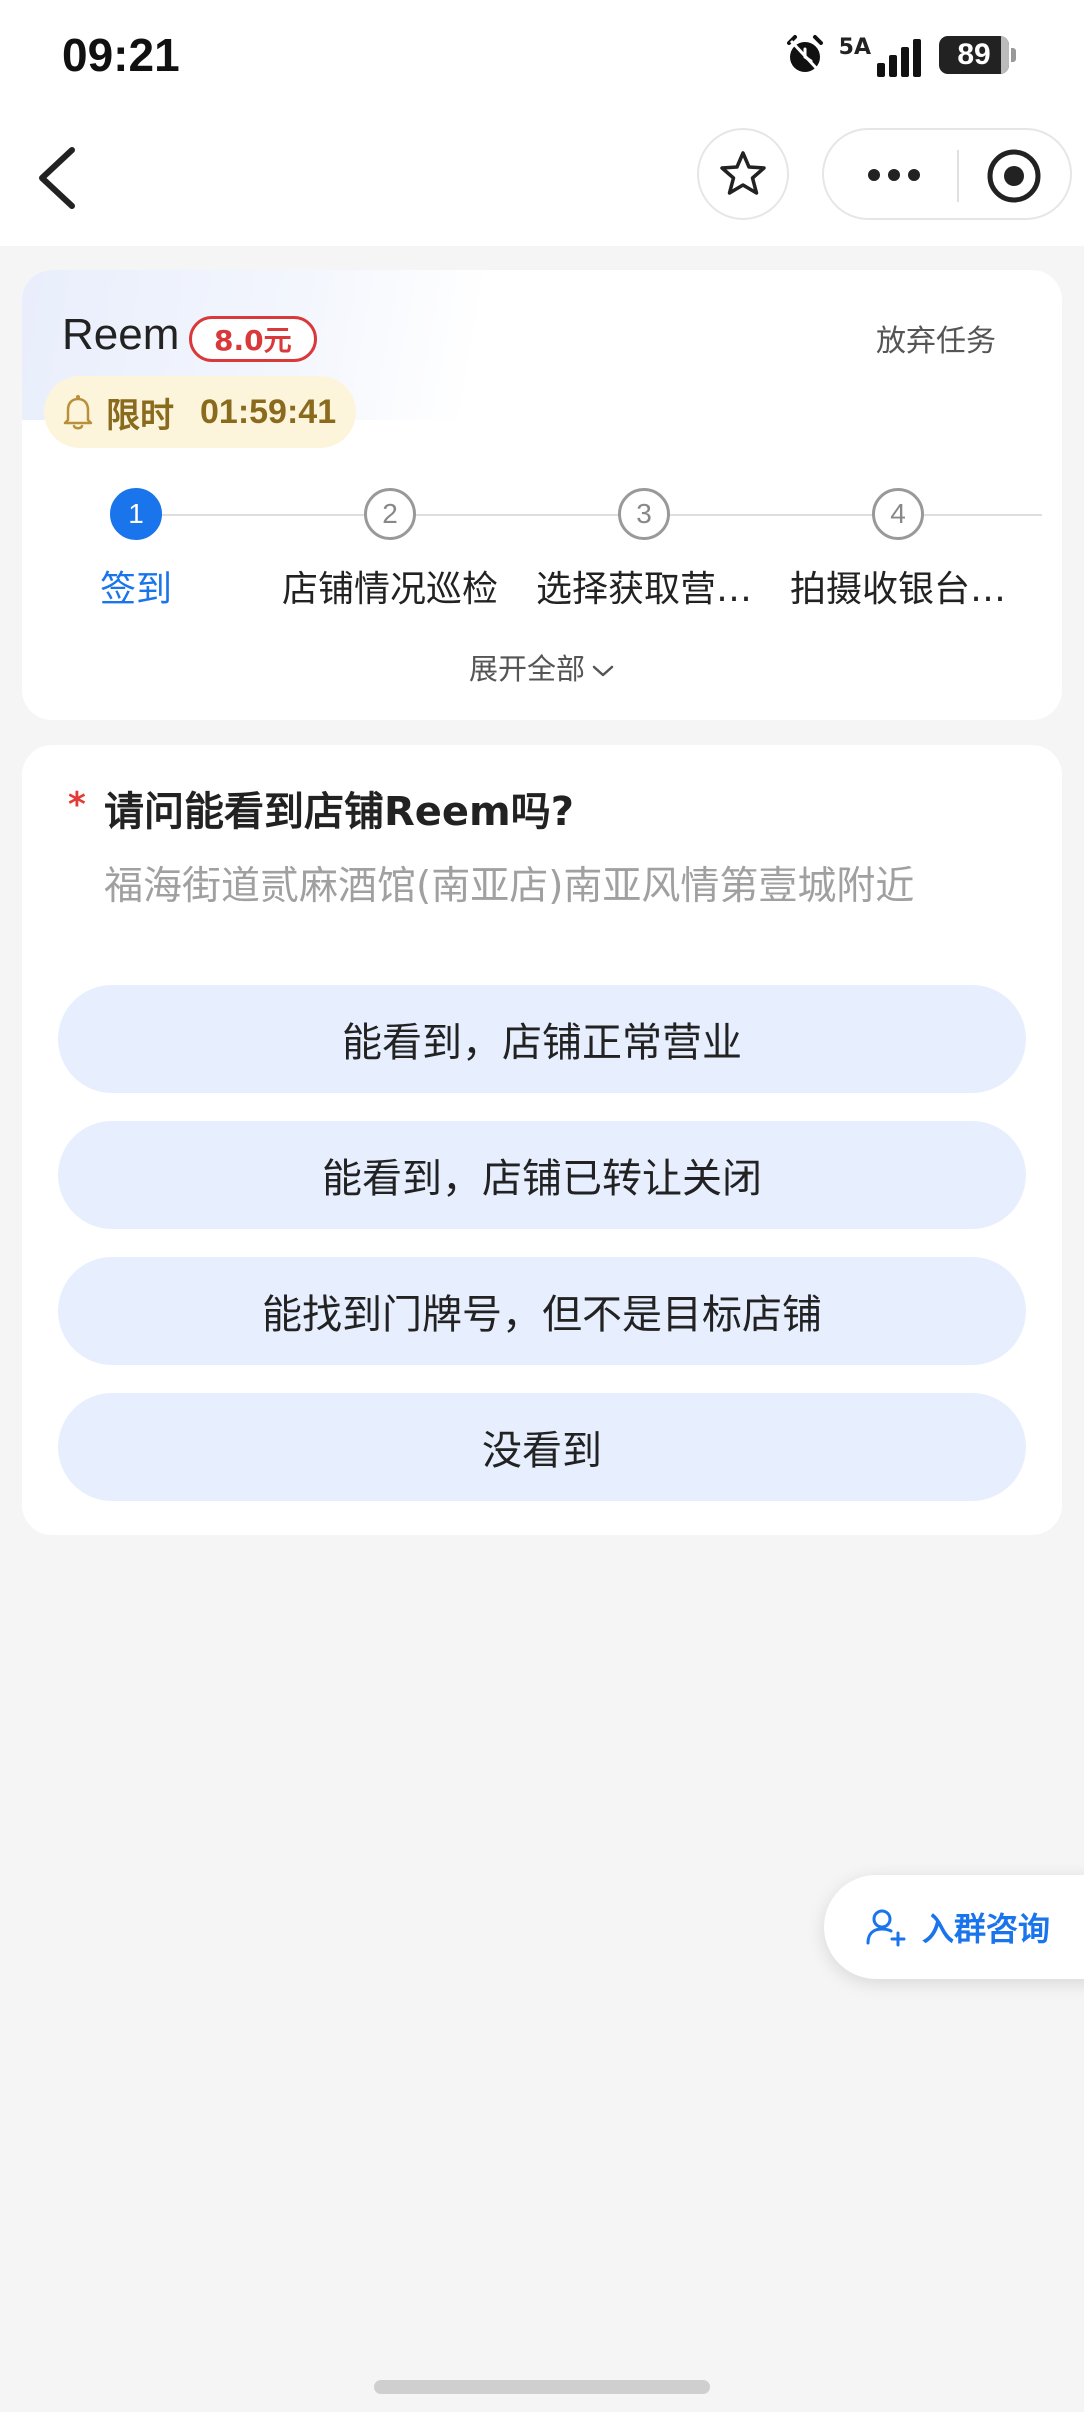  Describe the element at coordinates (804, 54) in the screenshot. I see `alarm-icon` at that location.